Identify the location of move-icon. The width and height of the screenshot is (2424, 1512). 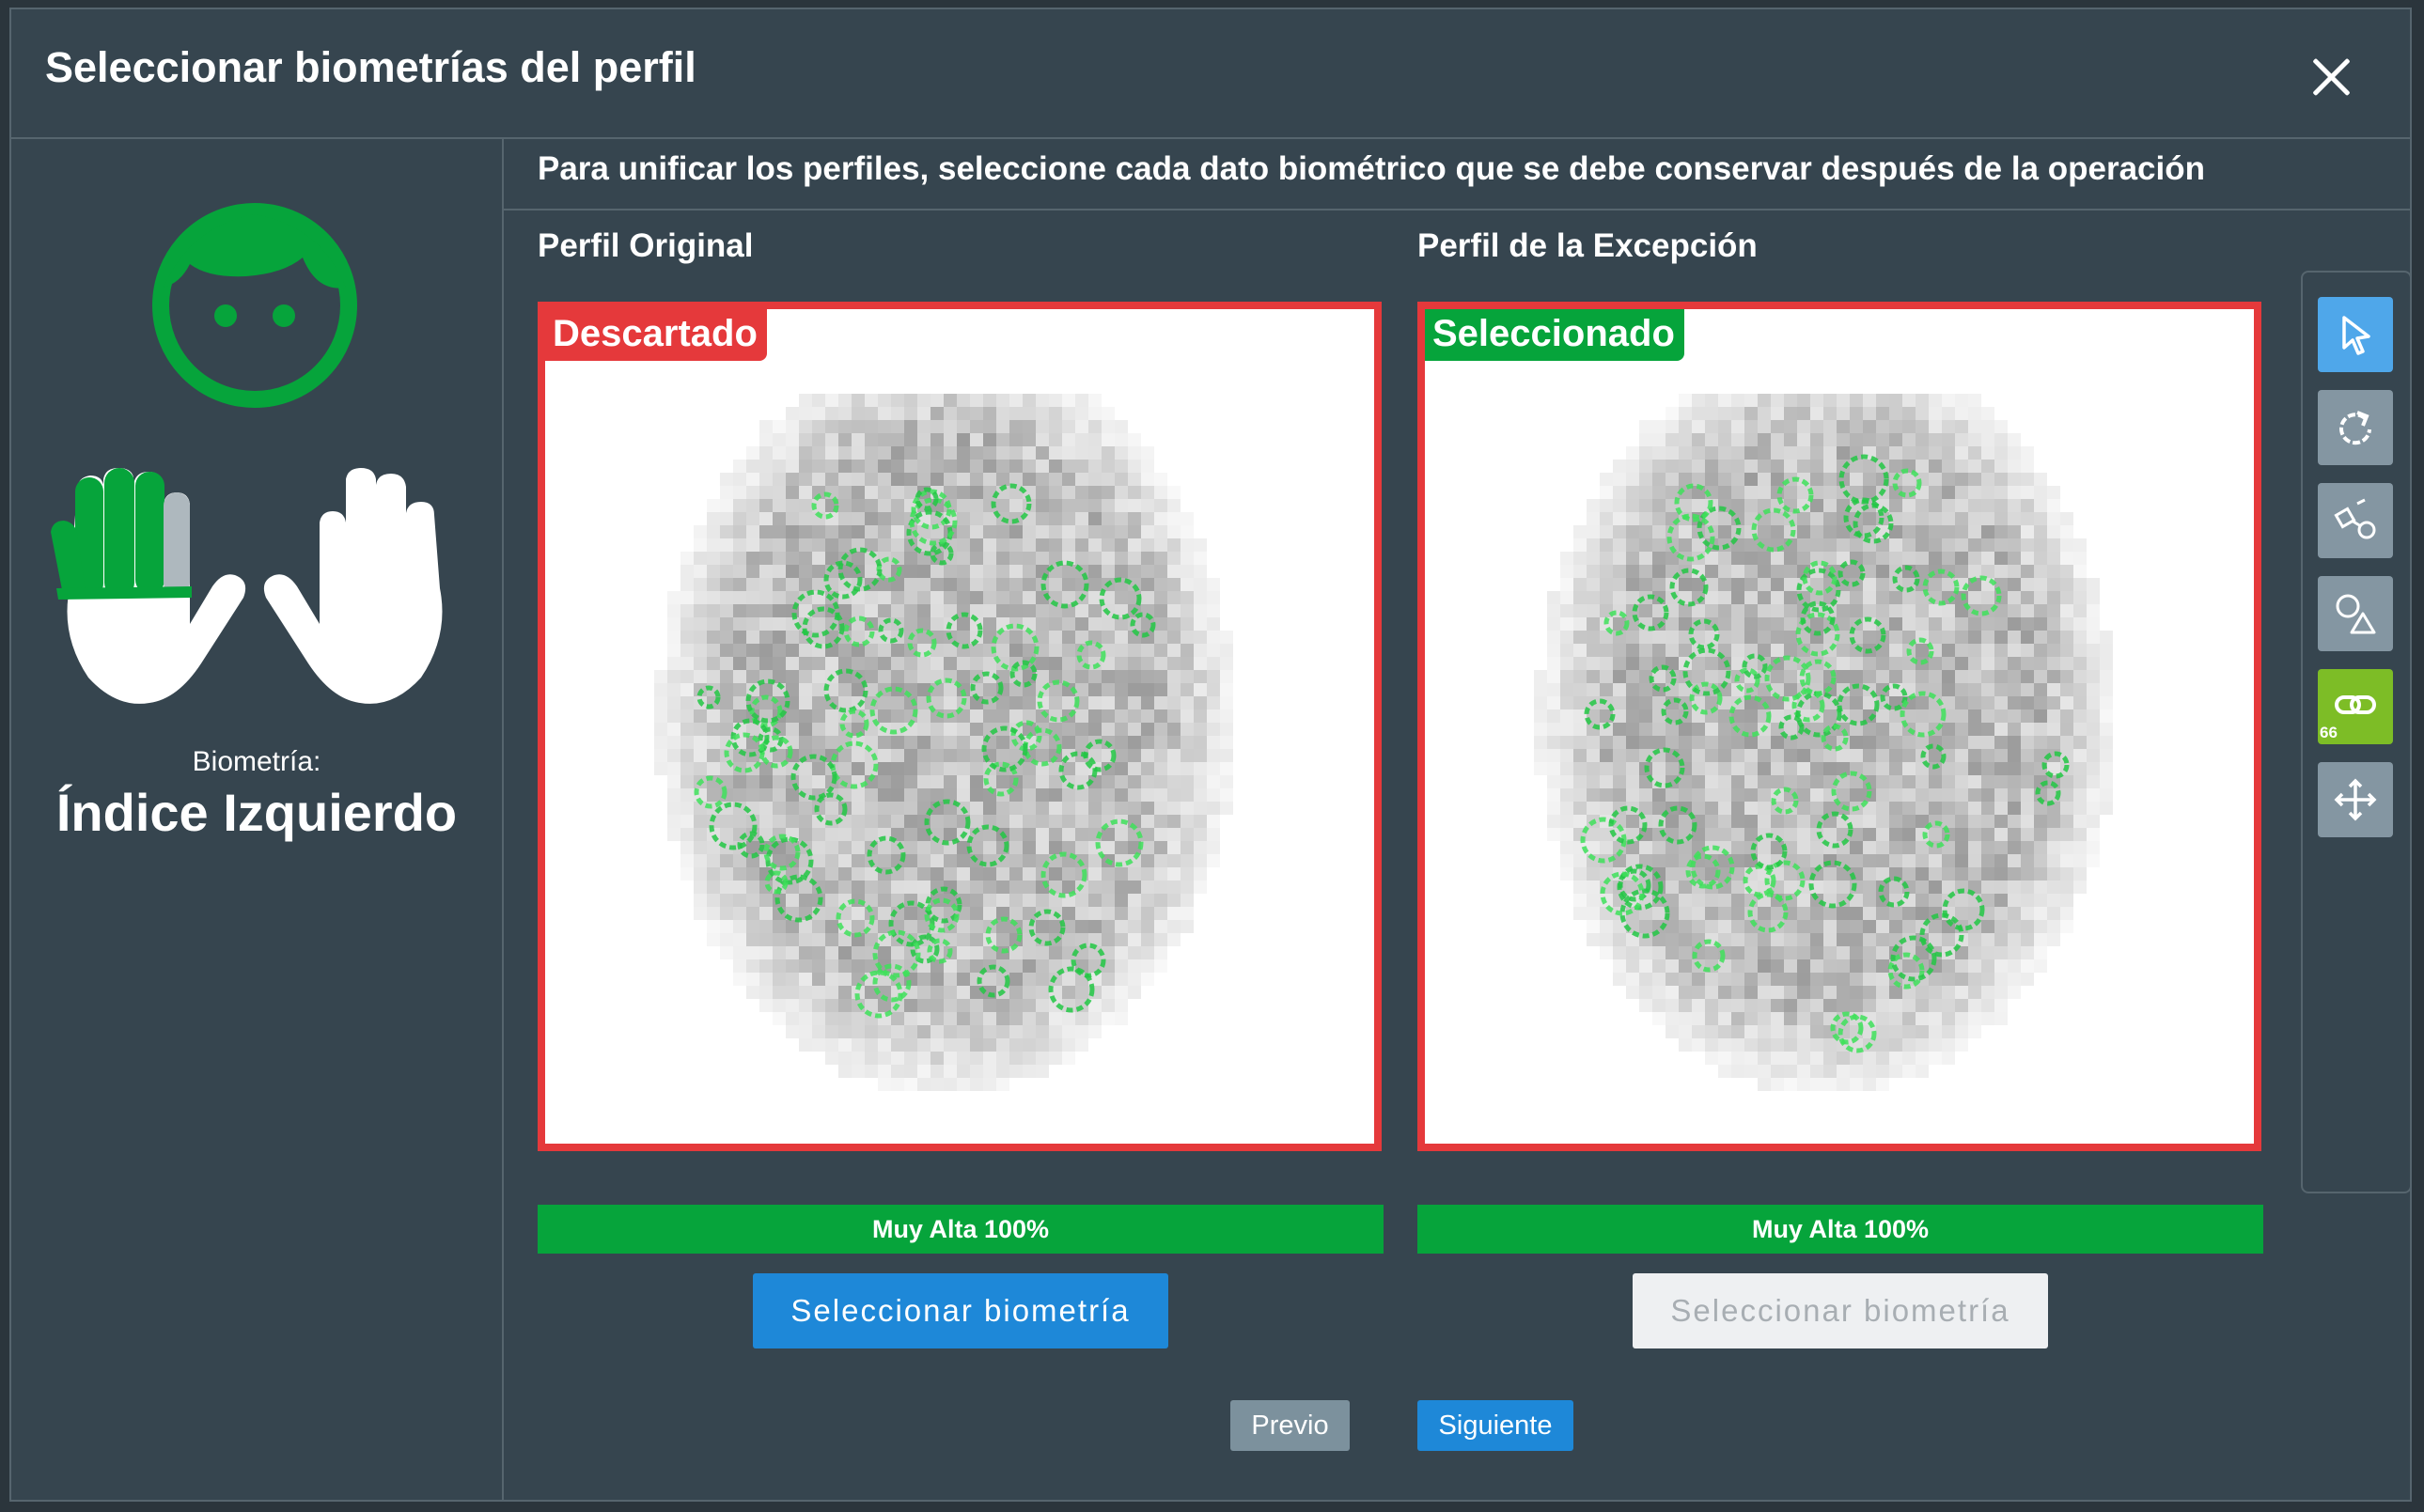
(2355, 799).